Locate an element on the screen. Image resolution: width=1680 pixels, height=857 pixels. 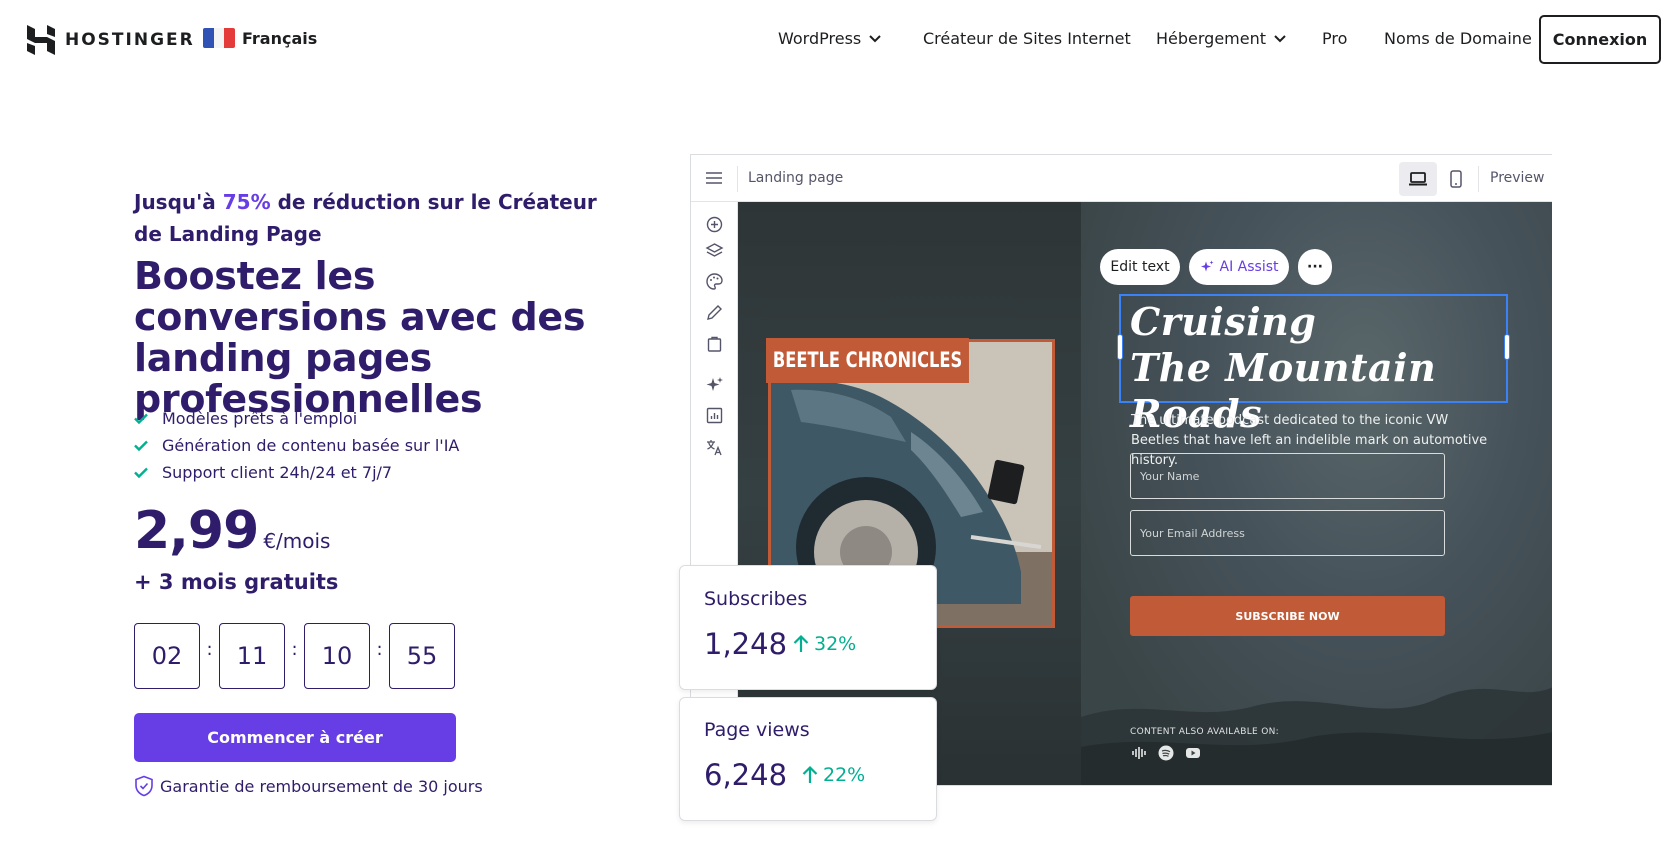
mountain-silhouette is located at coordinates (1316, 736).